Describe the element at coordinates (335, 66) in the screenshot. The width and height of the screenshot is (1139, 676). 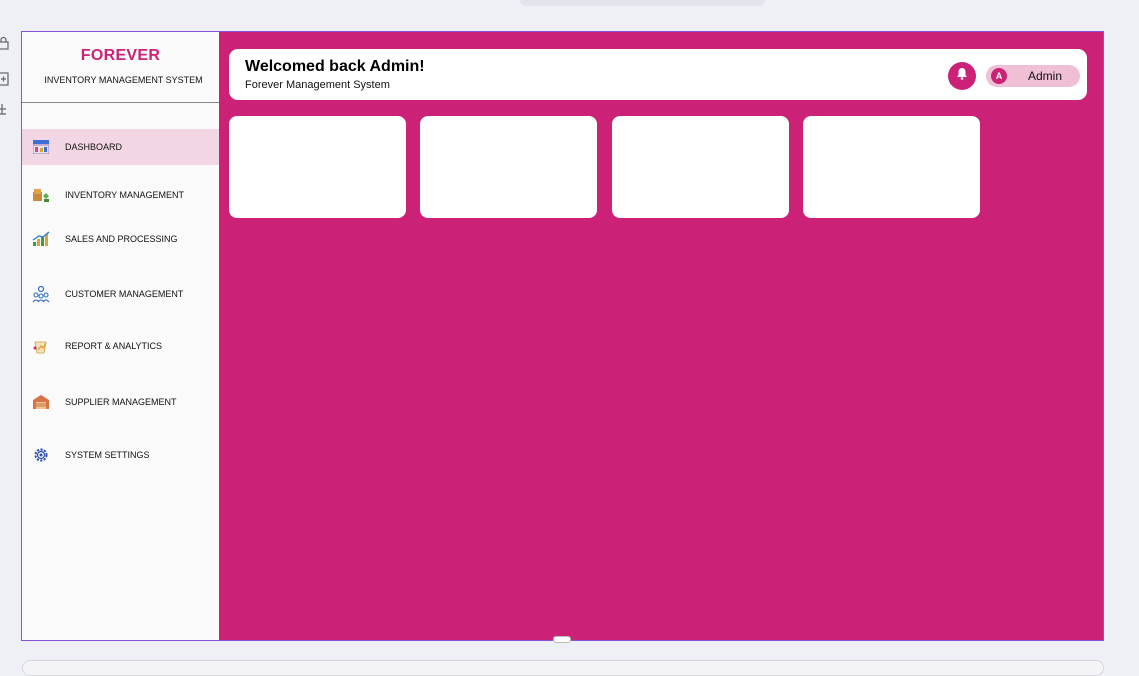
I see `page-title: Welcomed back Admin!` at that location.